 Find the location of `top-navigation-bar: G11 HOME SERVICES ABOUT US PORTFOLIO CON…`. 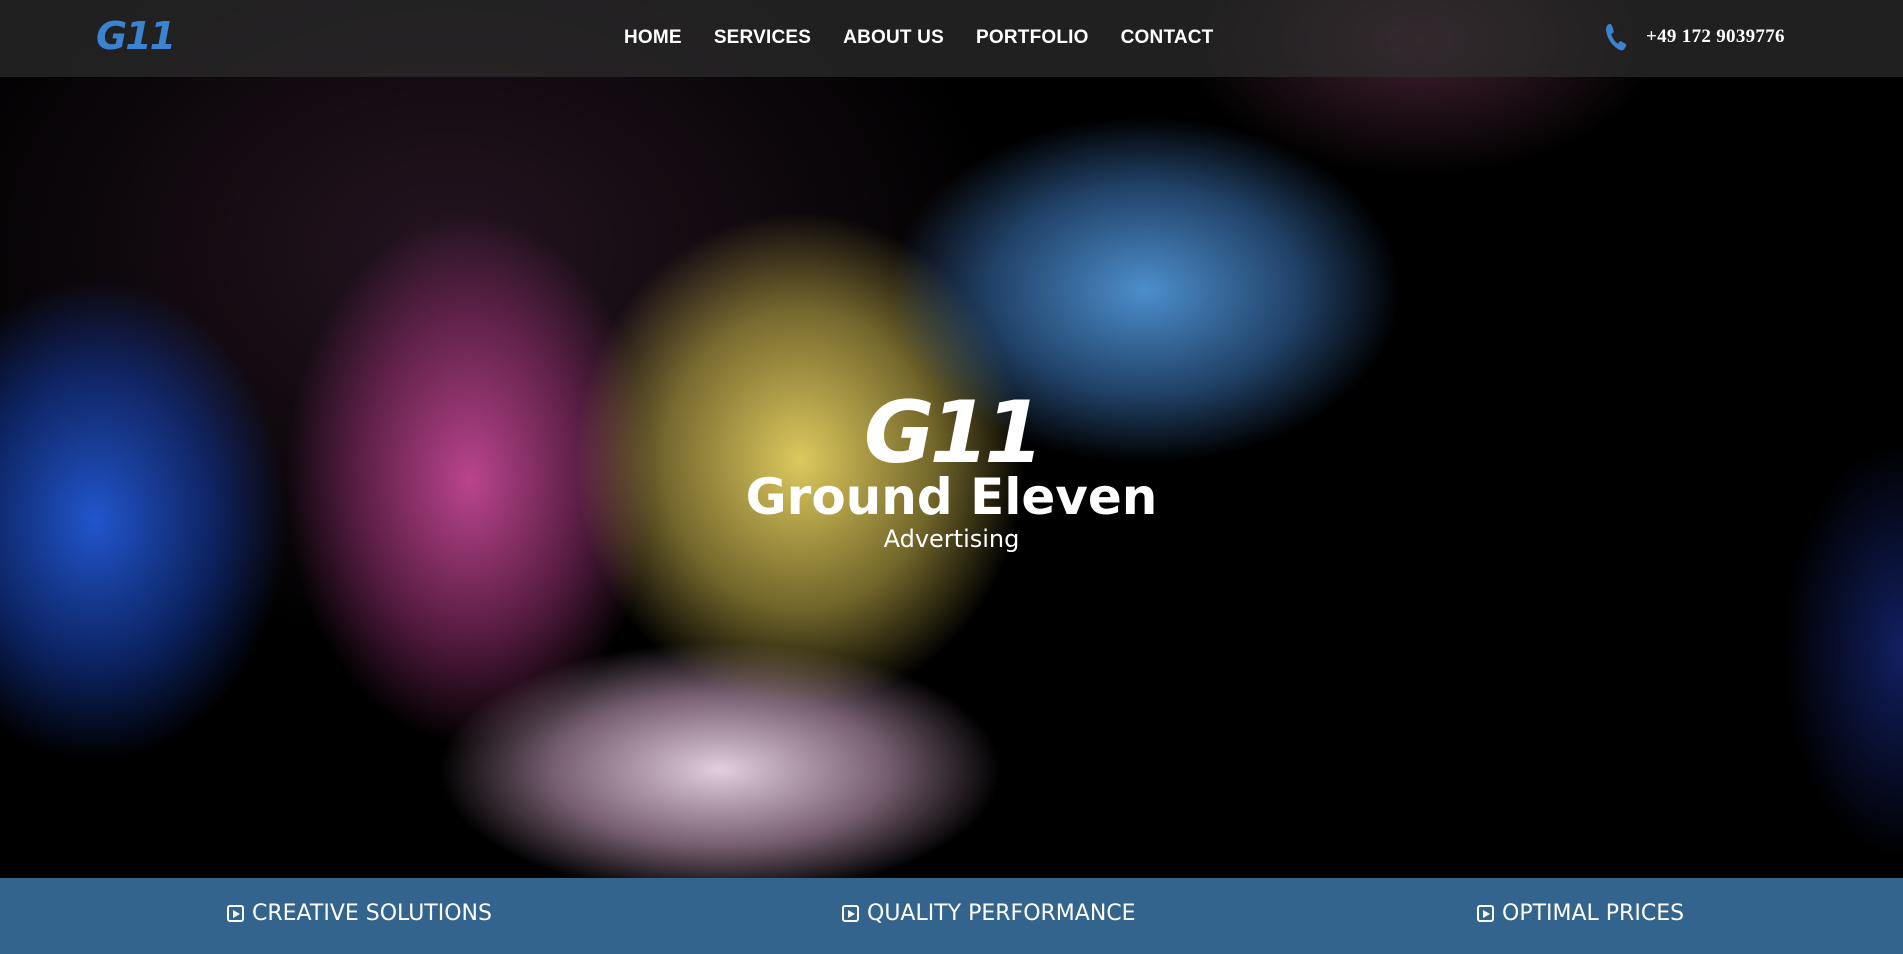

top-navigation-bar: G11 HOME SERVICES ABOUT US PORTFOLIO CON… is located at coordinates (951, 38).